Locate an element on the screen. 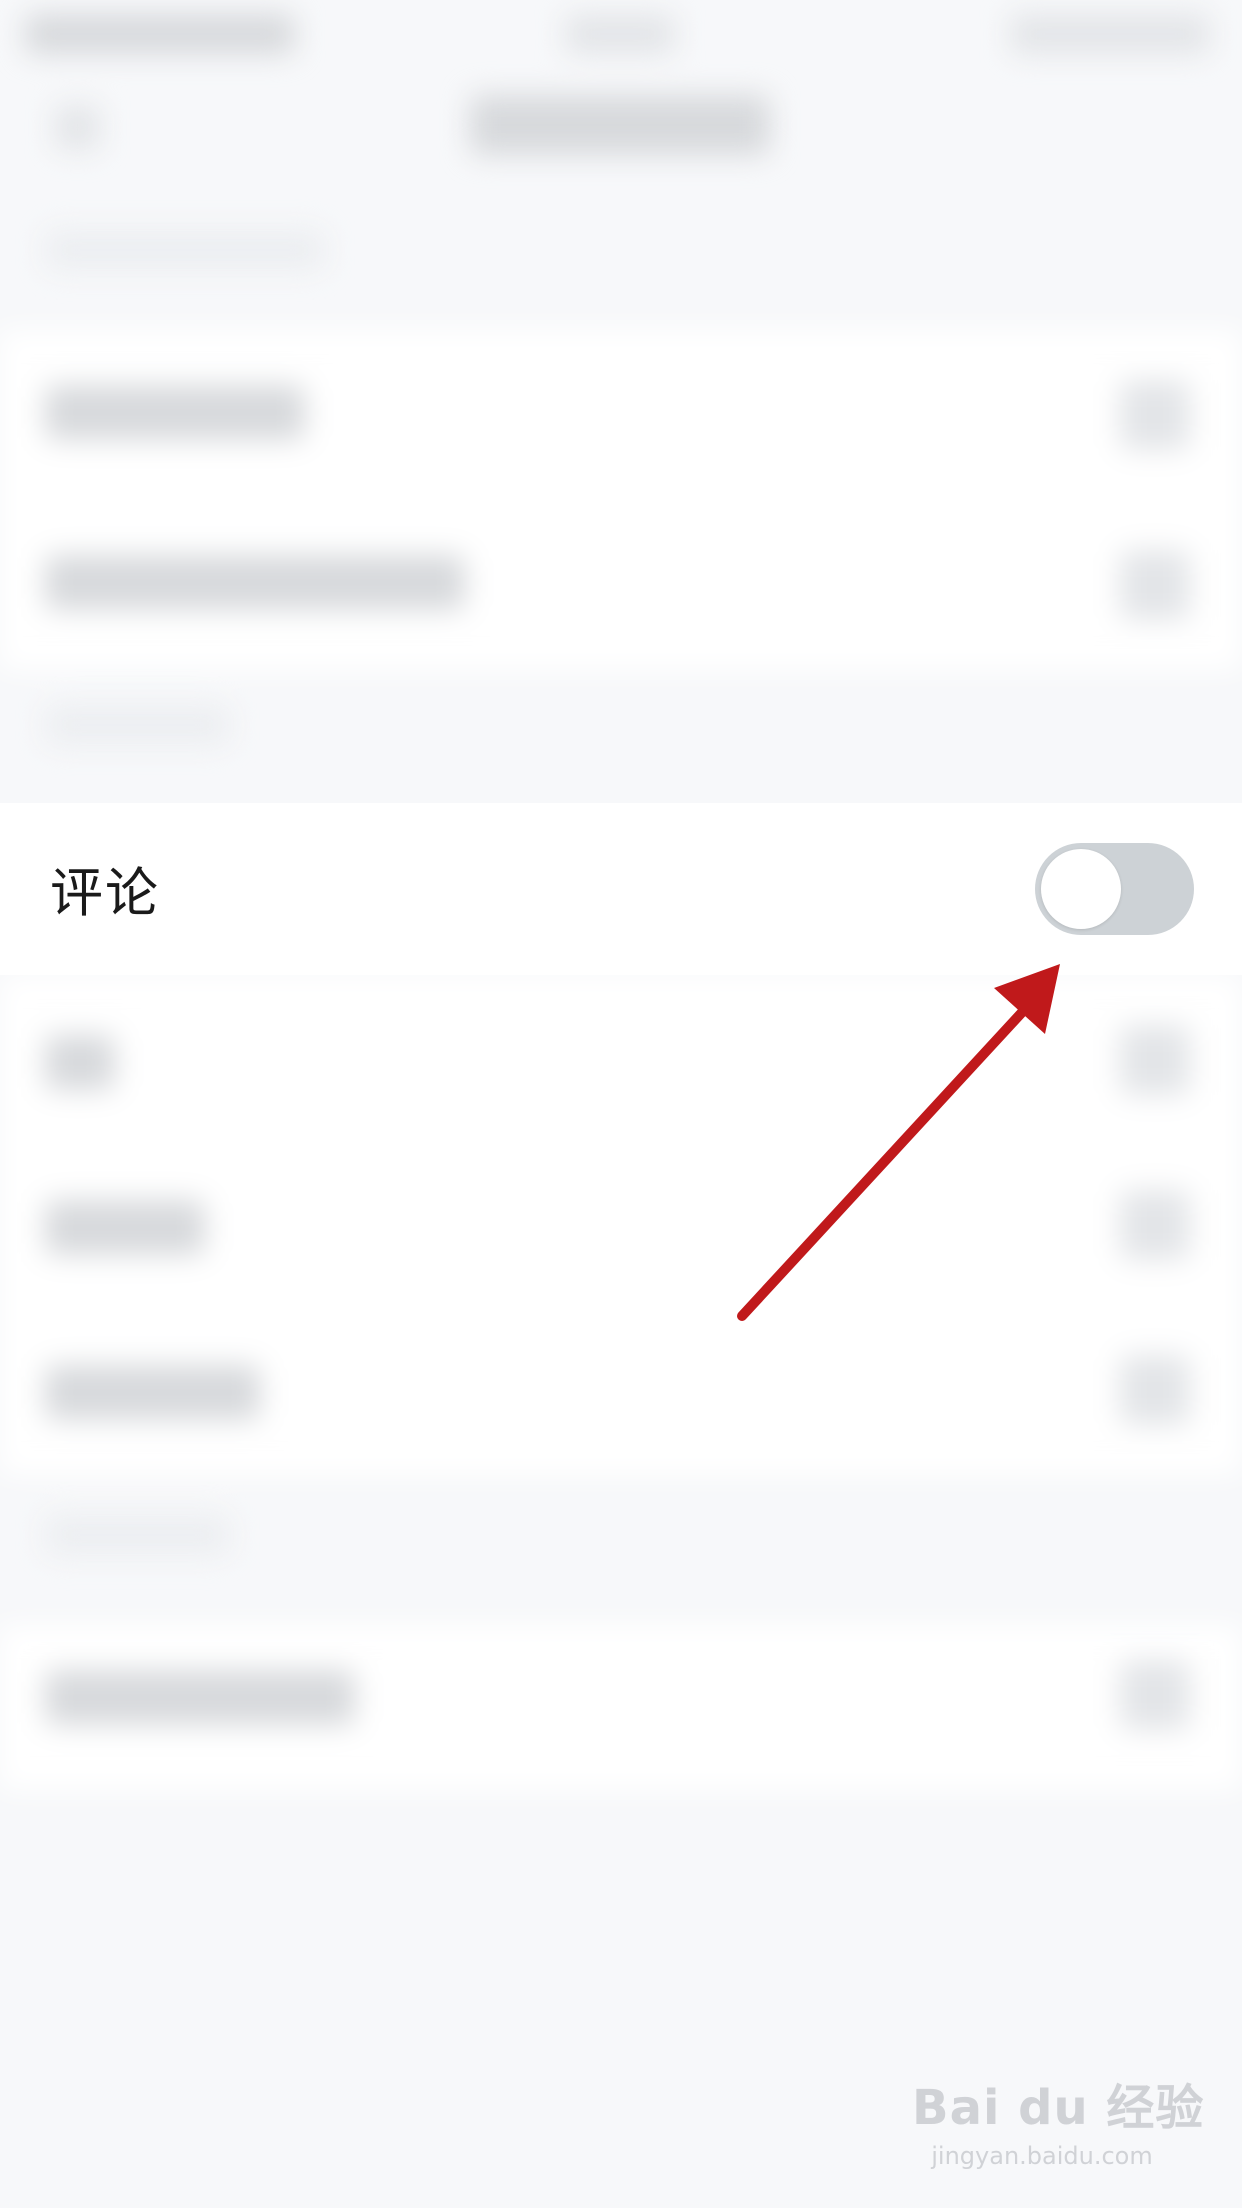 The height and width of the screenshot is (2208, 1242). toggle-knob is located at coordinates (1081, 889).